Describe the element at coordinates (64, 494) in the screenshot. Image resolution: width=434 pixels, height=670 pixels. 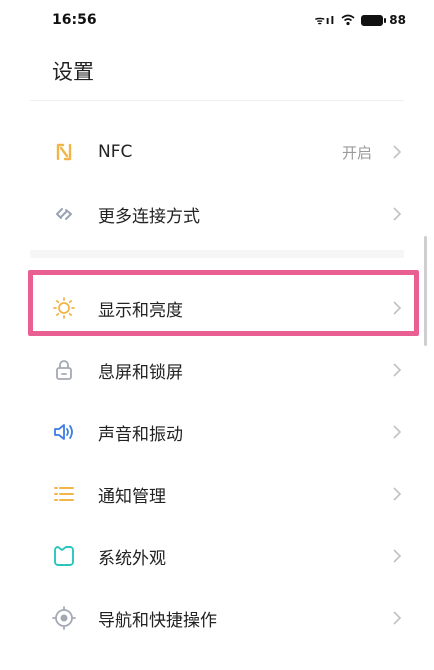
I see `list-icon` at that location.